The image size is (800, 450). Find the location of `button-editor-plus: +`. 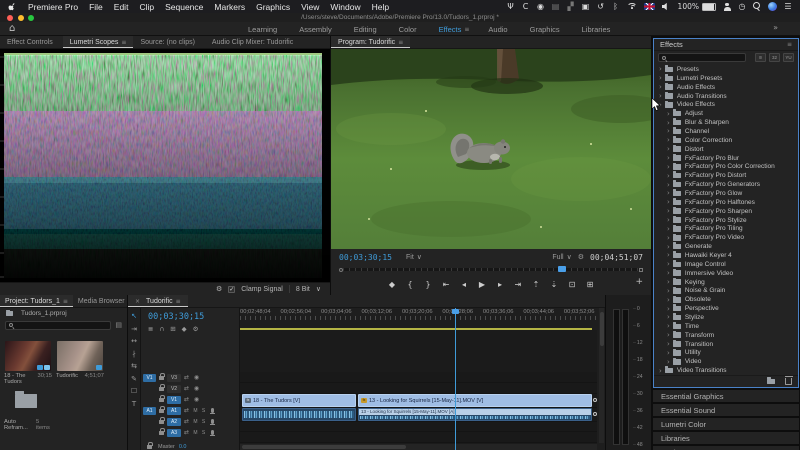

button-editor-plus: + is located at coordinates (639, 282).